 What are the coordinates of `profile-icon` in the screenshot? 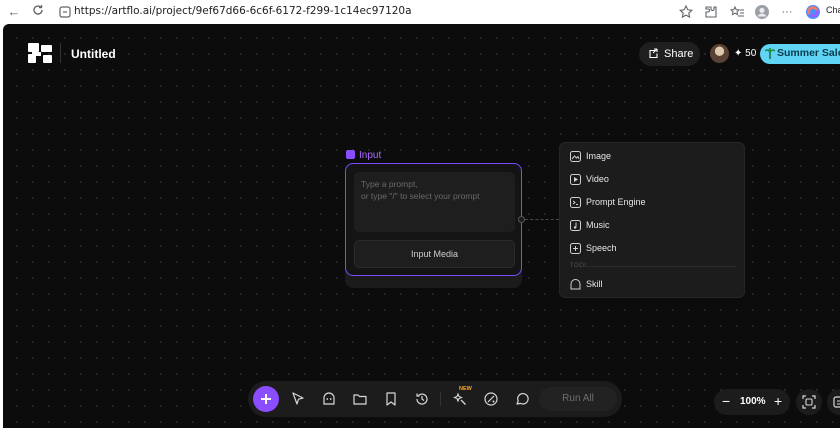 It's located at (762, 12).